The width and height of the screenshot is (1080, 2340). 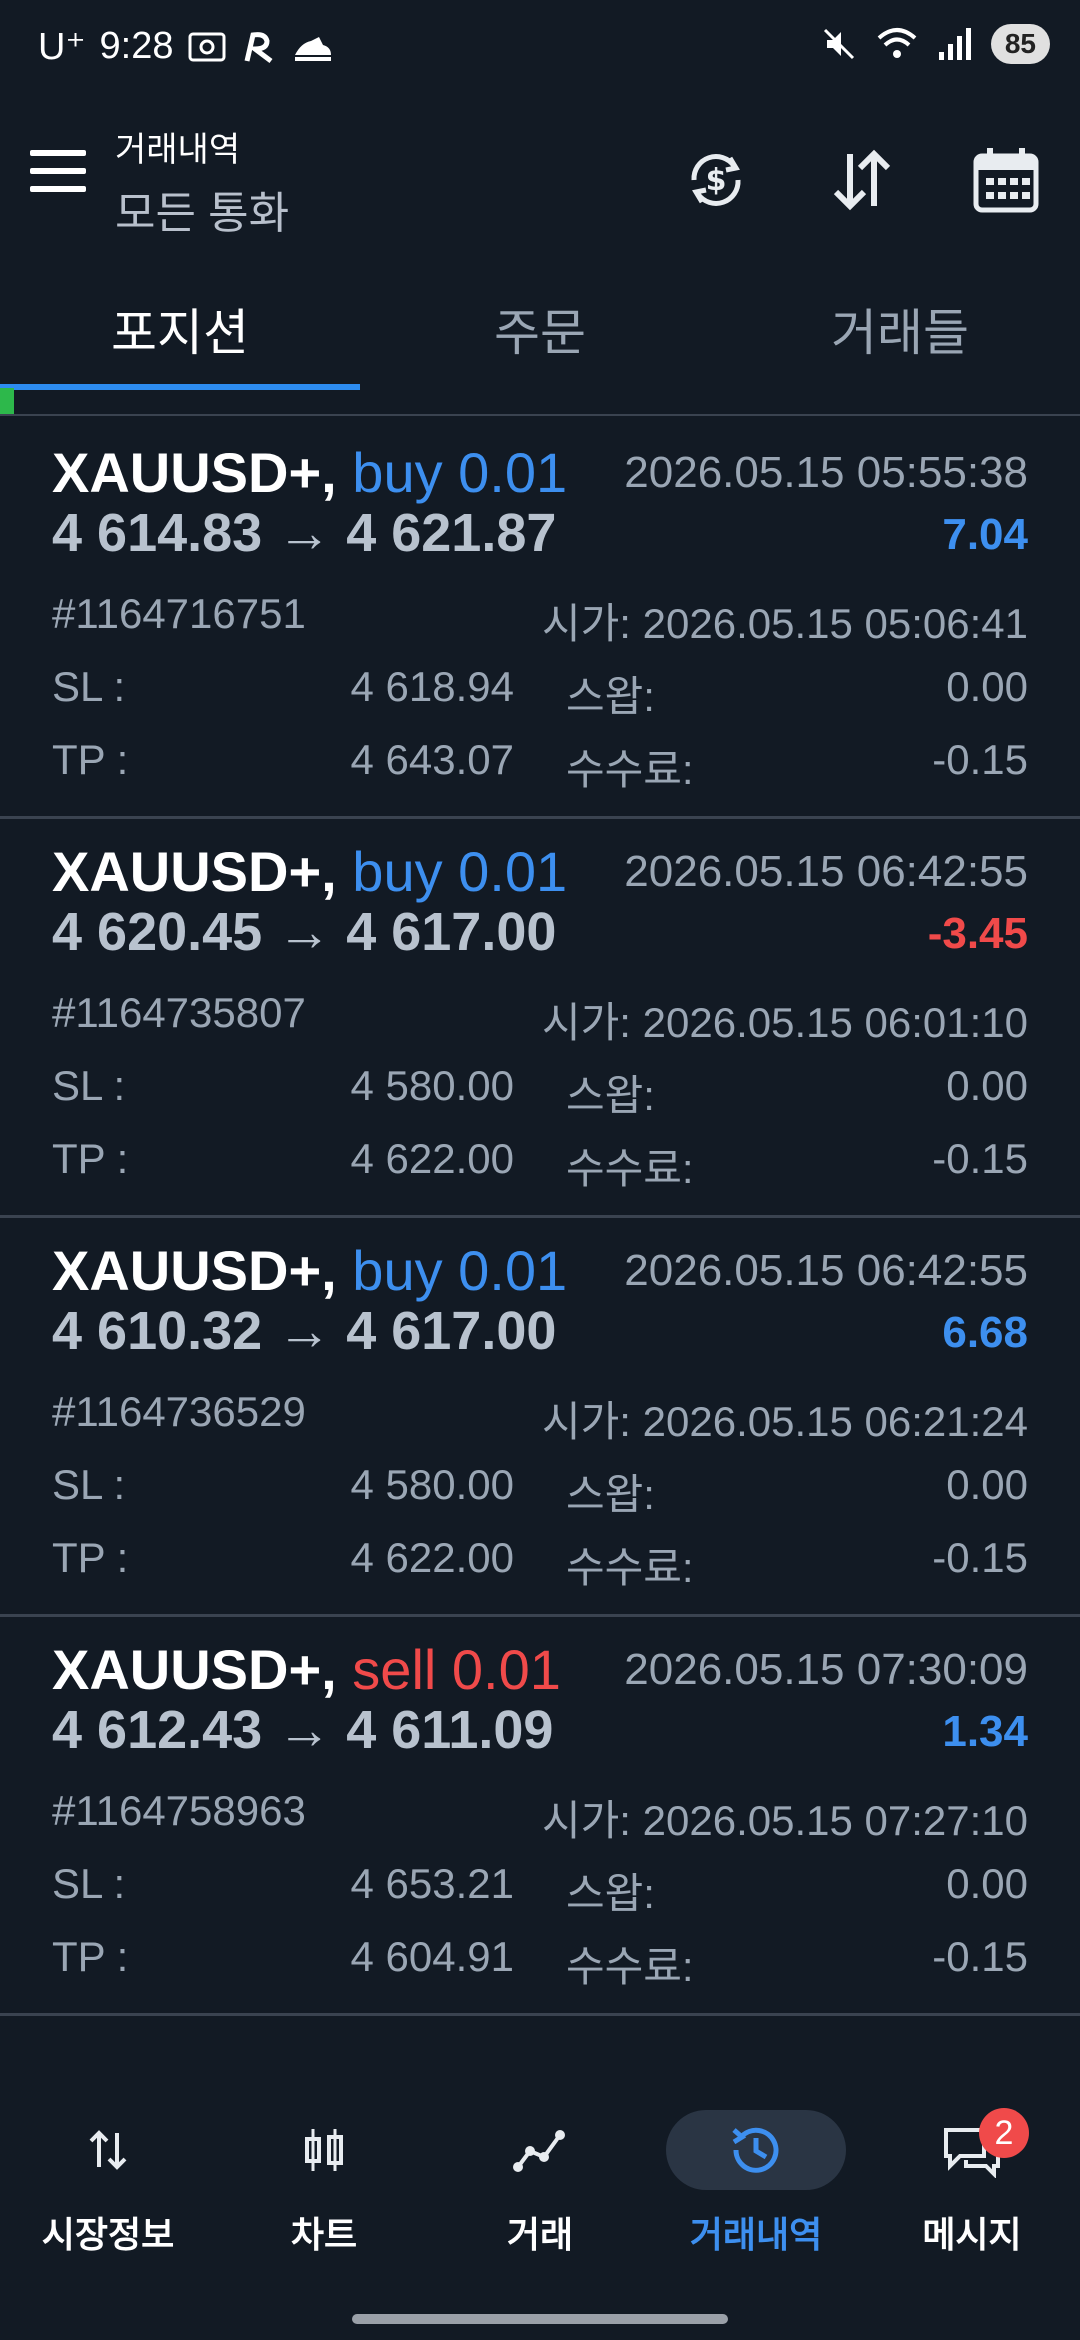 I want to click on tab-divider, so click(x=540, y=415).